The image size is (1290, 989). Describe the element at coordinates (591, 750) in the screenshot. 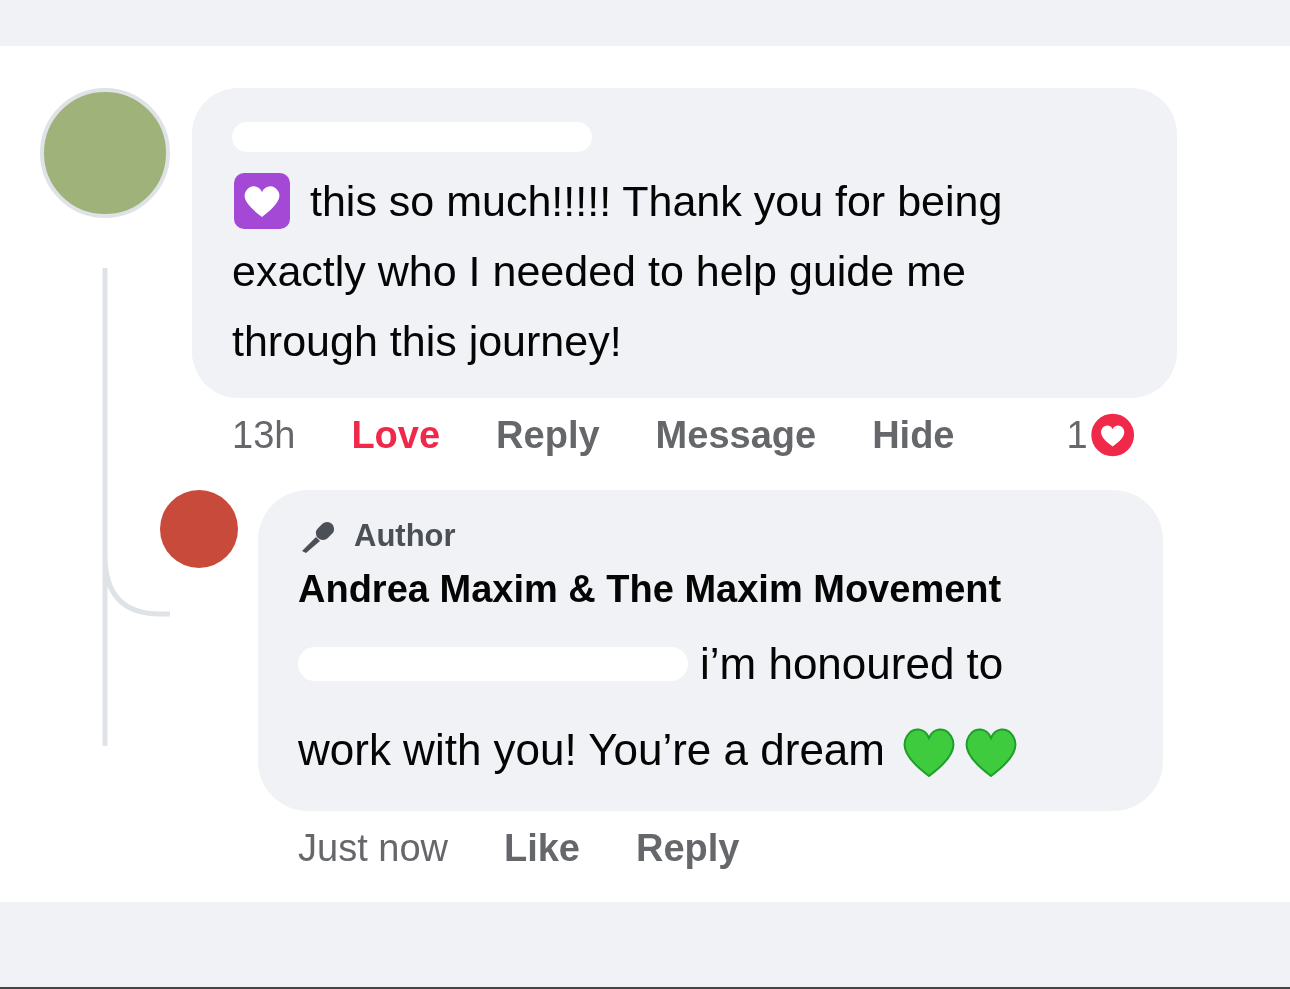

I see `reply-text: work with you! You’re a dream` at that location.